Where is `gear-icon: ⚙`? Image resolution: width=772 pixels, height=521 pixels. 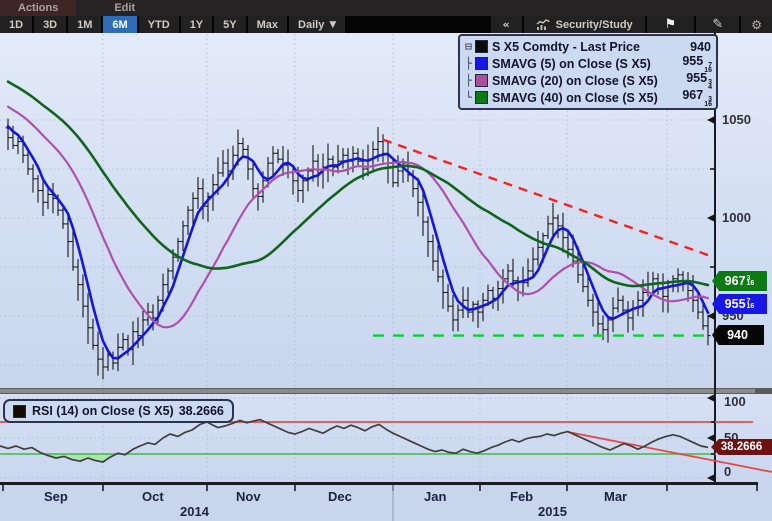
gear-icon: ⚙ is located at coordinates (756, 24).